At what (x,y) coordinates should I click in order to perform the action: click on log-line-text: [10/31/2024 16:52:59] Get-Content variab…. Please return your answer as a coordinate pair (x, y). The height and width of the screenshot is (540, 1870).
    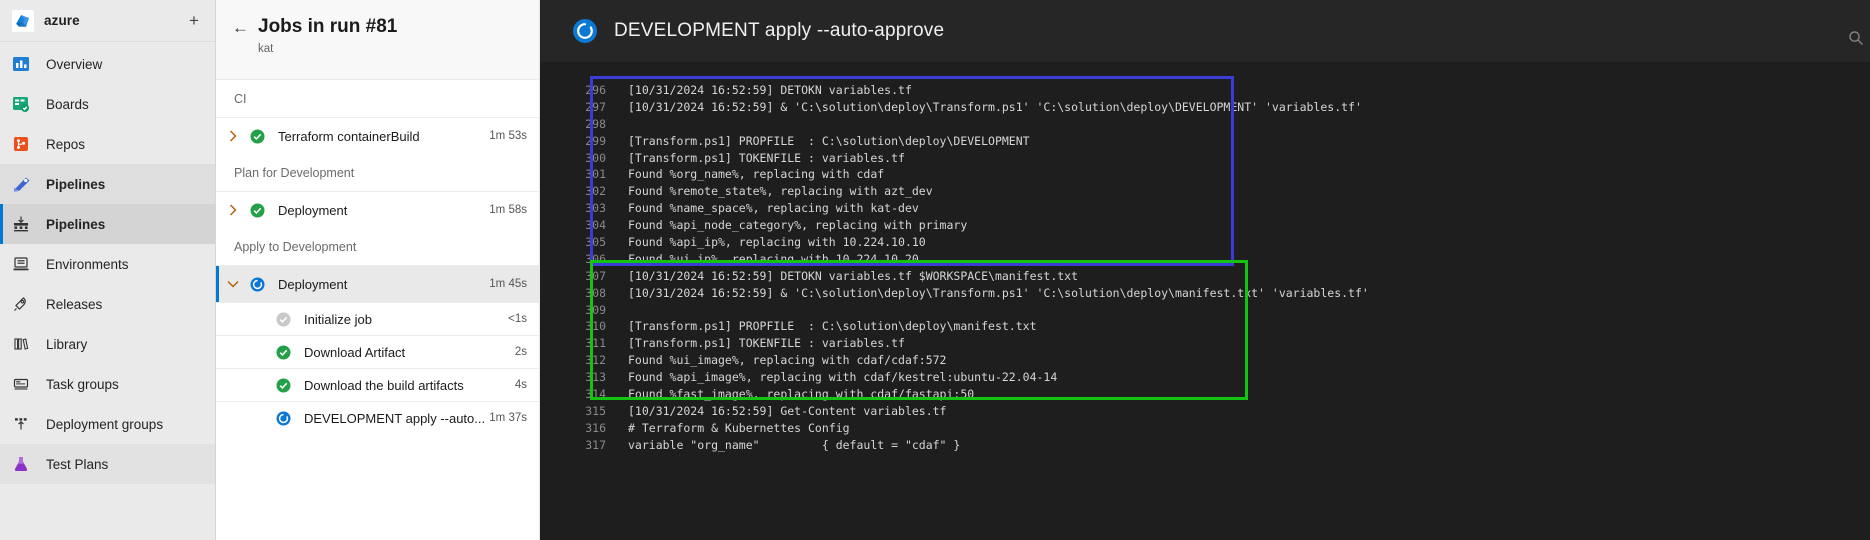
    Looking at the image, I should click on (787, 410).